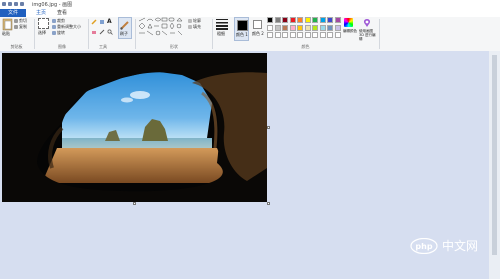 Image resolution: width=500 pixels, height=279 pixels. I want to click on colors-group: 颜色 1 颜色 2 编辑颜色 使用画图 3D 进行编辑 颜色, so click(305, 34).